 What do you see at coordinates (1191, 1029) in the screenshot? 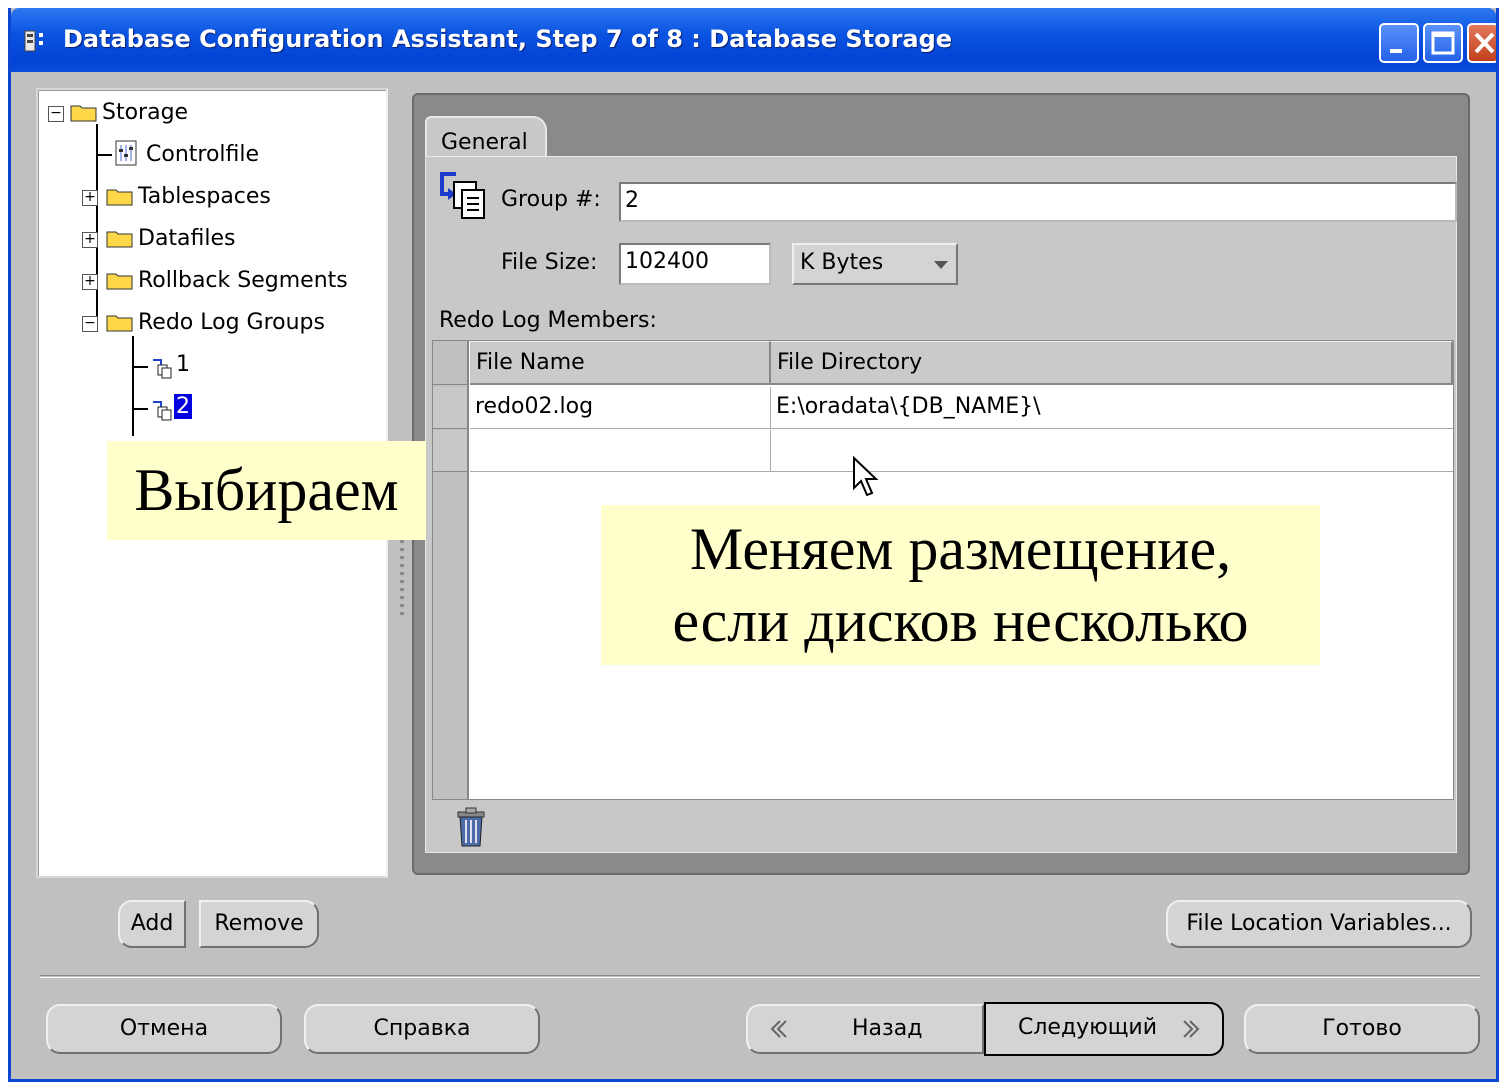
I see `chevron-right-icon` at bounding box center [1191, 1029].